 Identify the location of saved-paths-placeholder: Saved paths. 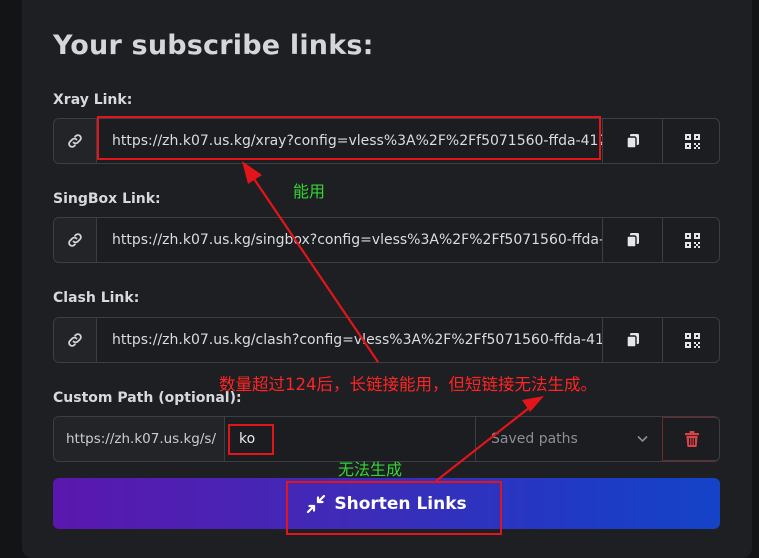
(534, 439).